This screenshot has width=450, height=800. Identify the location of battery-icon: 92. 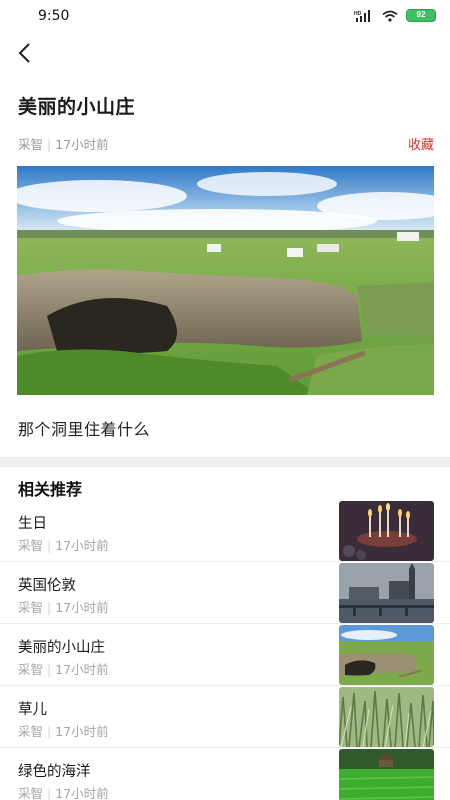
(421, 15).